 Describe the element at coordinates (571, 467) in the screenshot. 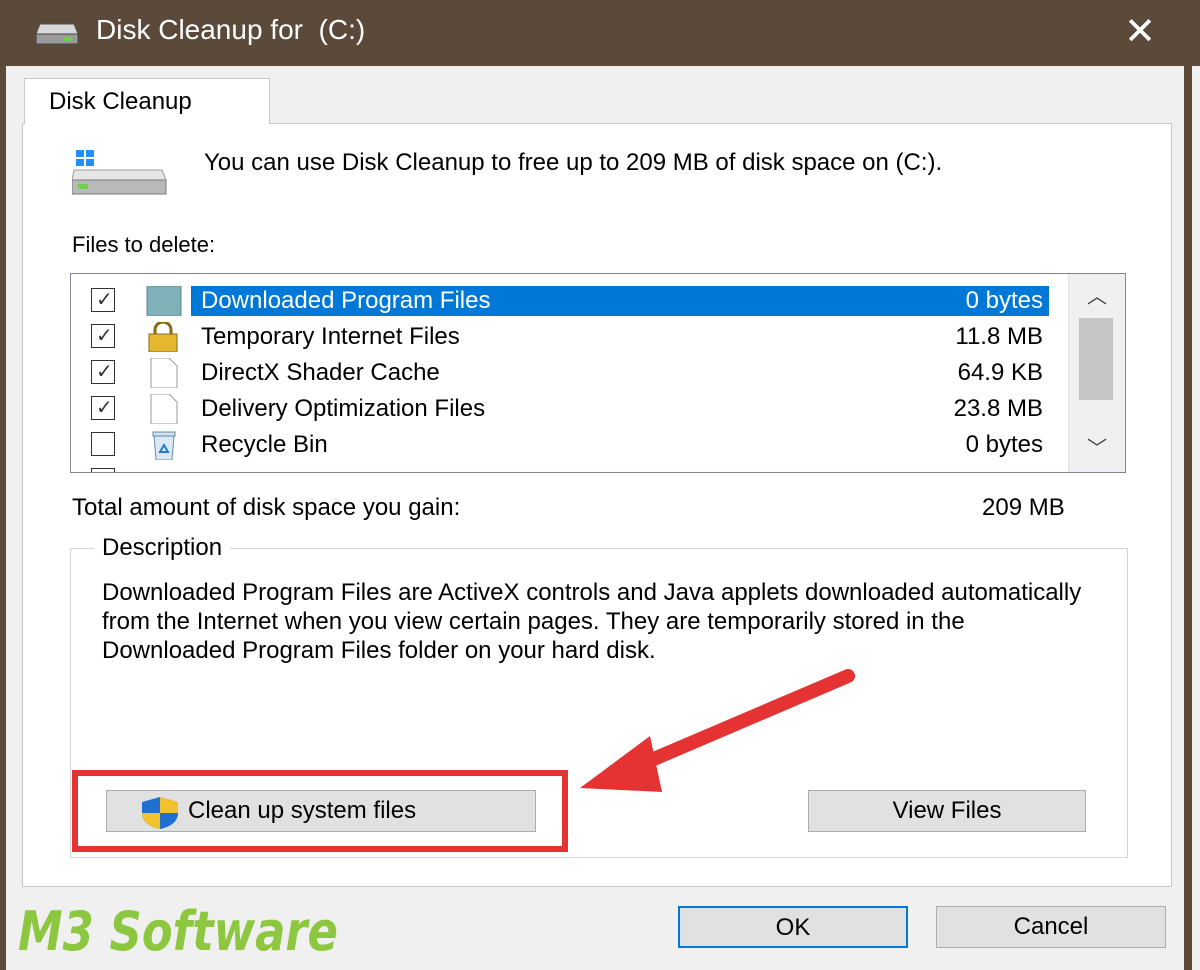

I see `list-item` at that location.